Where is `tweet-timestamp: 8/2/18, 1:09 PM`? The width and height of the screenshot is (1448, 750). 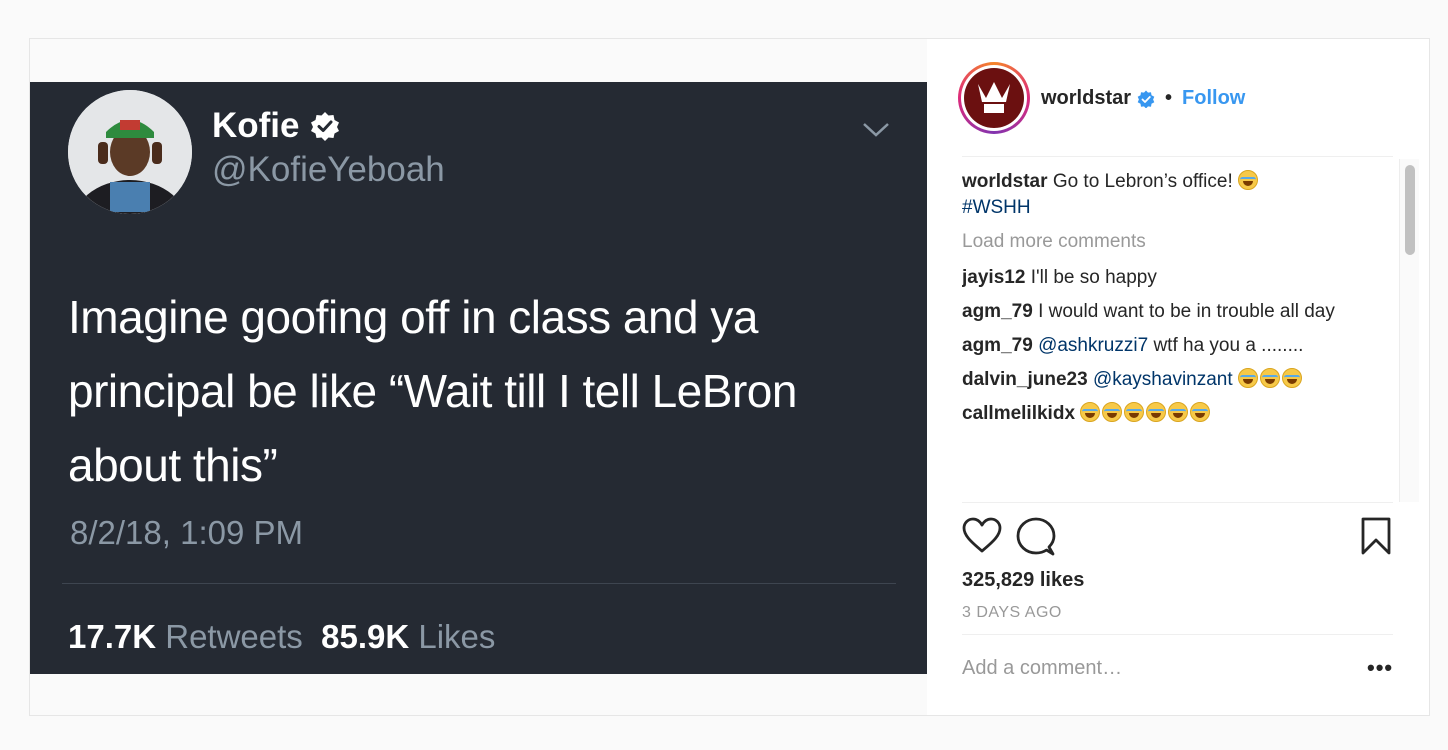 tweet-timestamp: 8/2/18, 1:09 PM is located at coordinates (186, 532).